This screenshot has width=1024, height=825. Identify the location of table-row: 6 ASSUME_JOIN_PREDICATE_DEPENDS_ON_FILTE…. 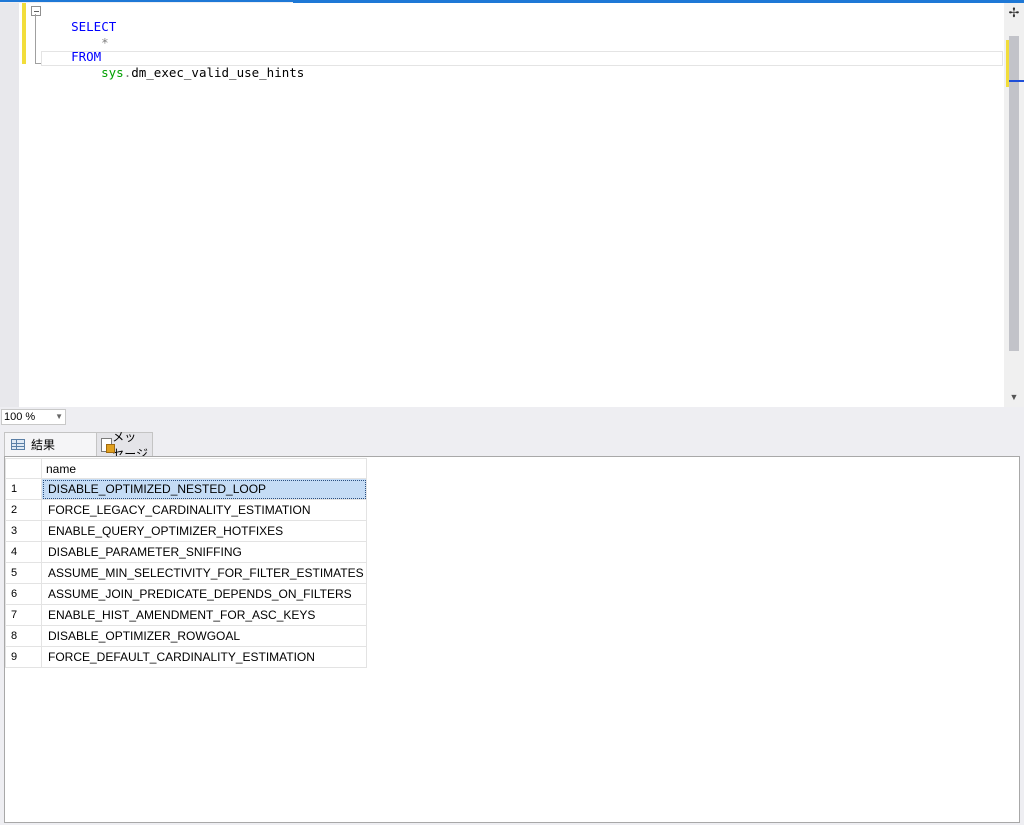
(186, 594).